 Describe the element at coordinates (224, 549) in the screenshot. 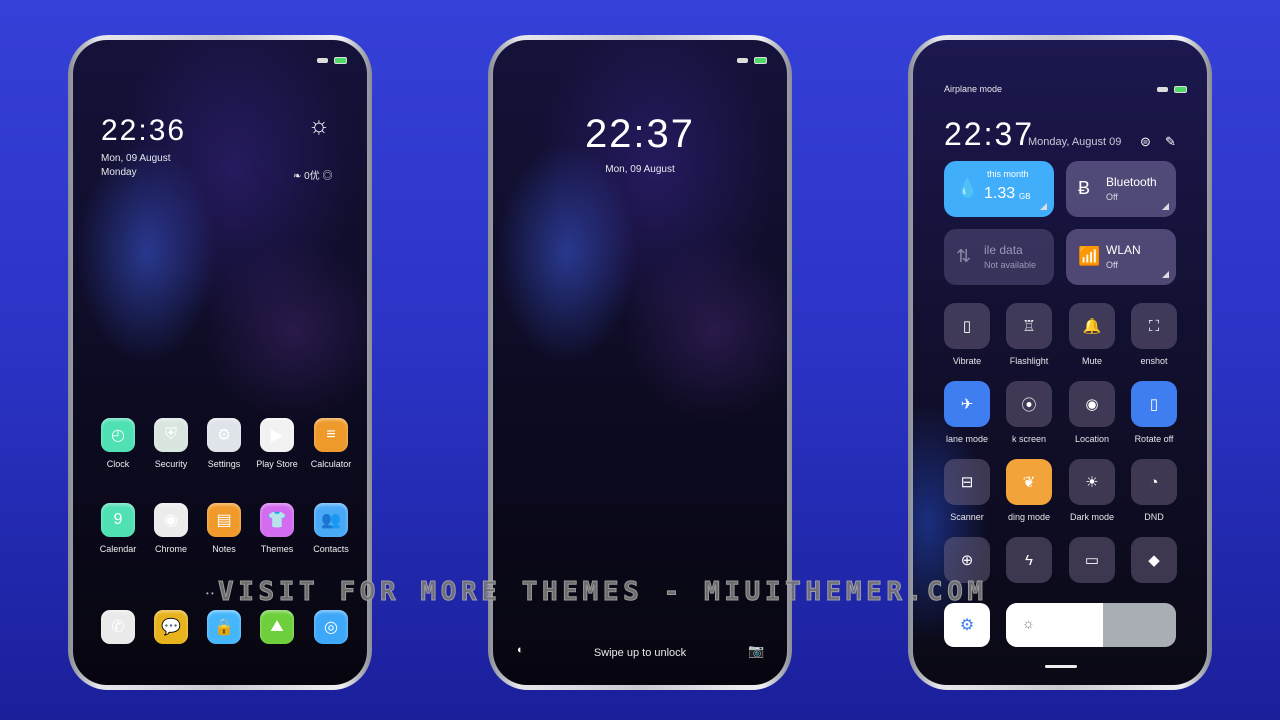

I see `app-label: Notes` at that location.